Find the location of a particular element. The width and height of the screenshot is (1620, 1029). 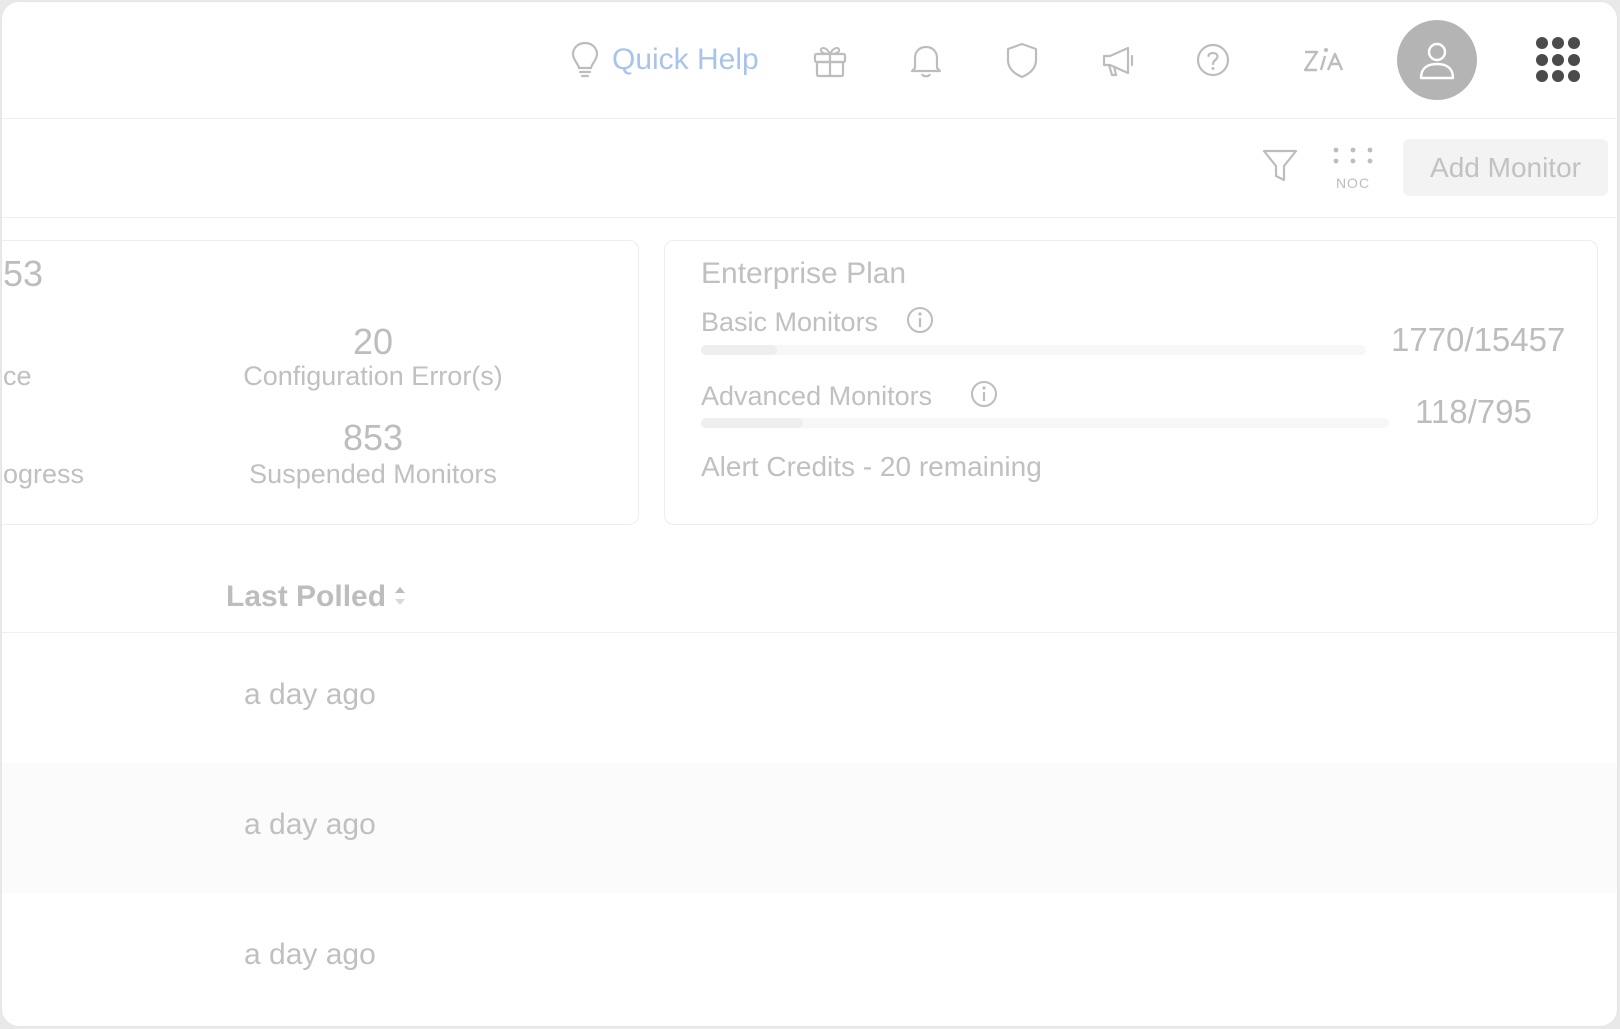

plan-title: Enterprise Plan is located at coordinates (804, 273).